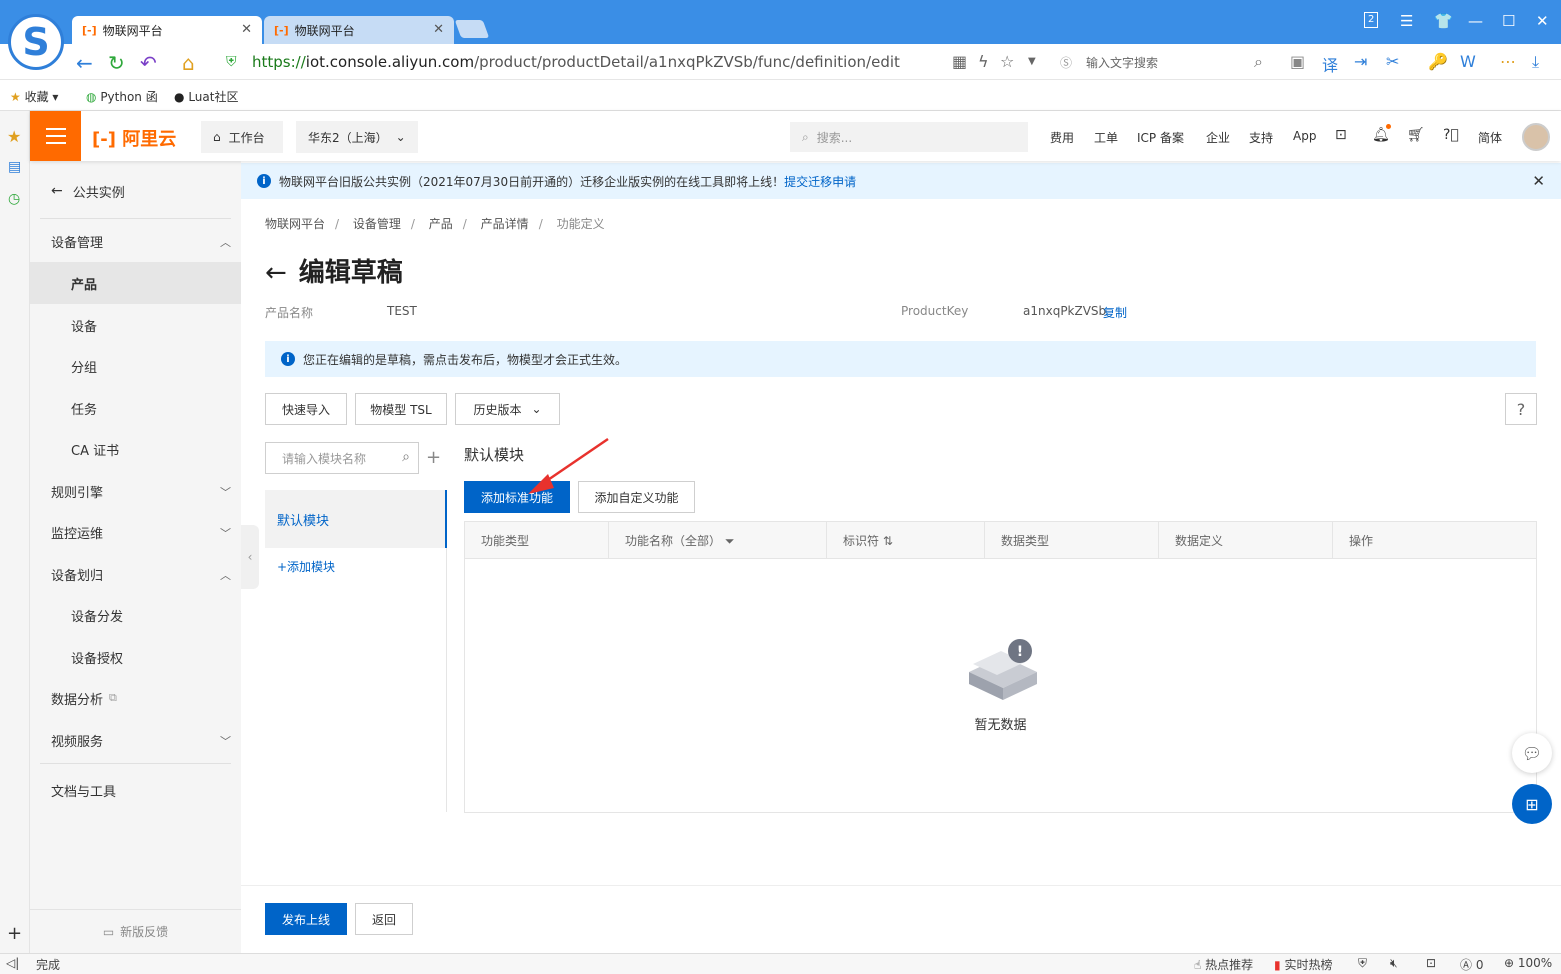  I want to click on panel-toggle-icon: ◁|, so click(12, 963).